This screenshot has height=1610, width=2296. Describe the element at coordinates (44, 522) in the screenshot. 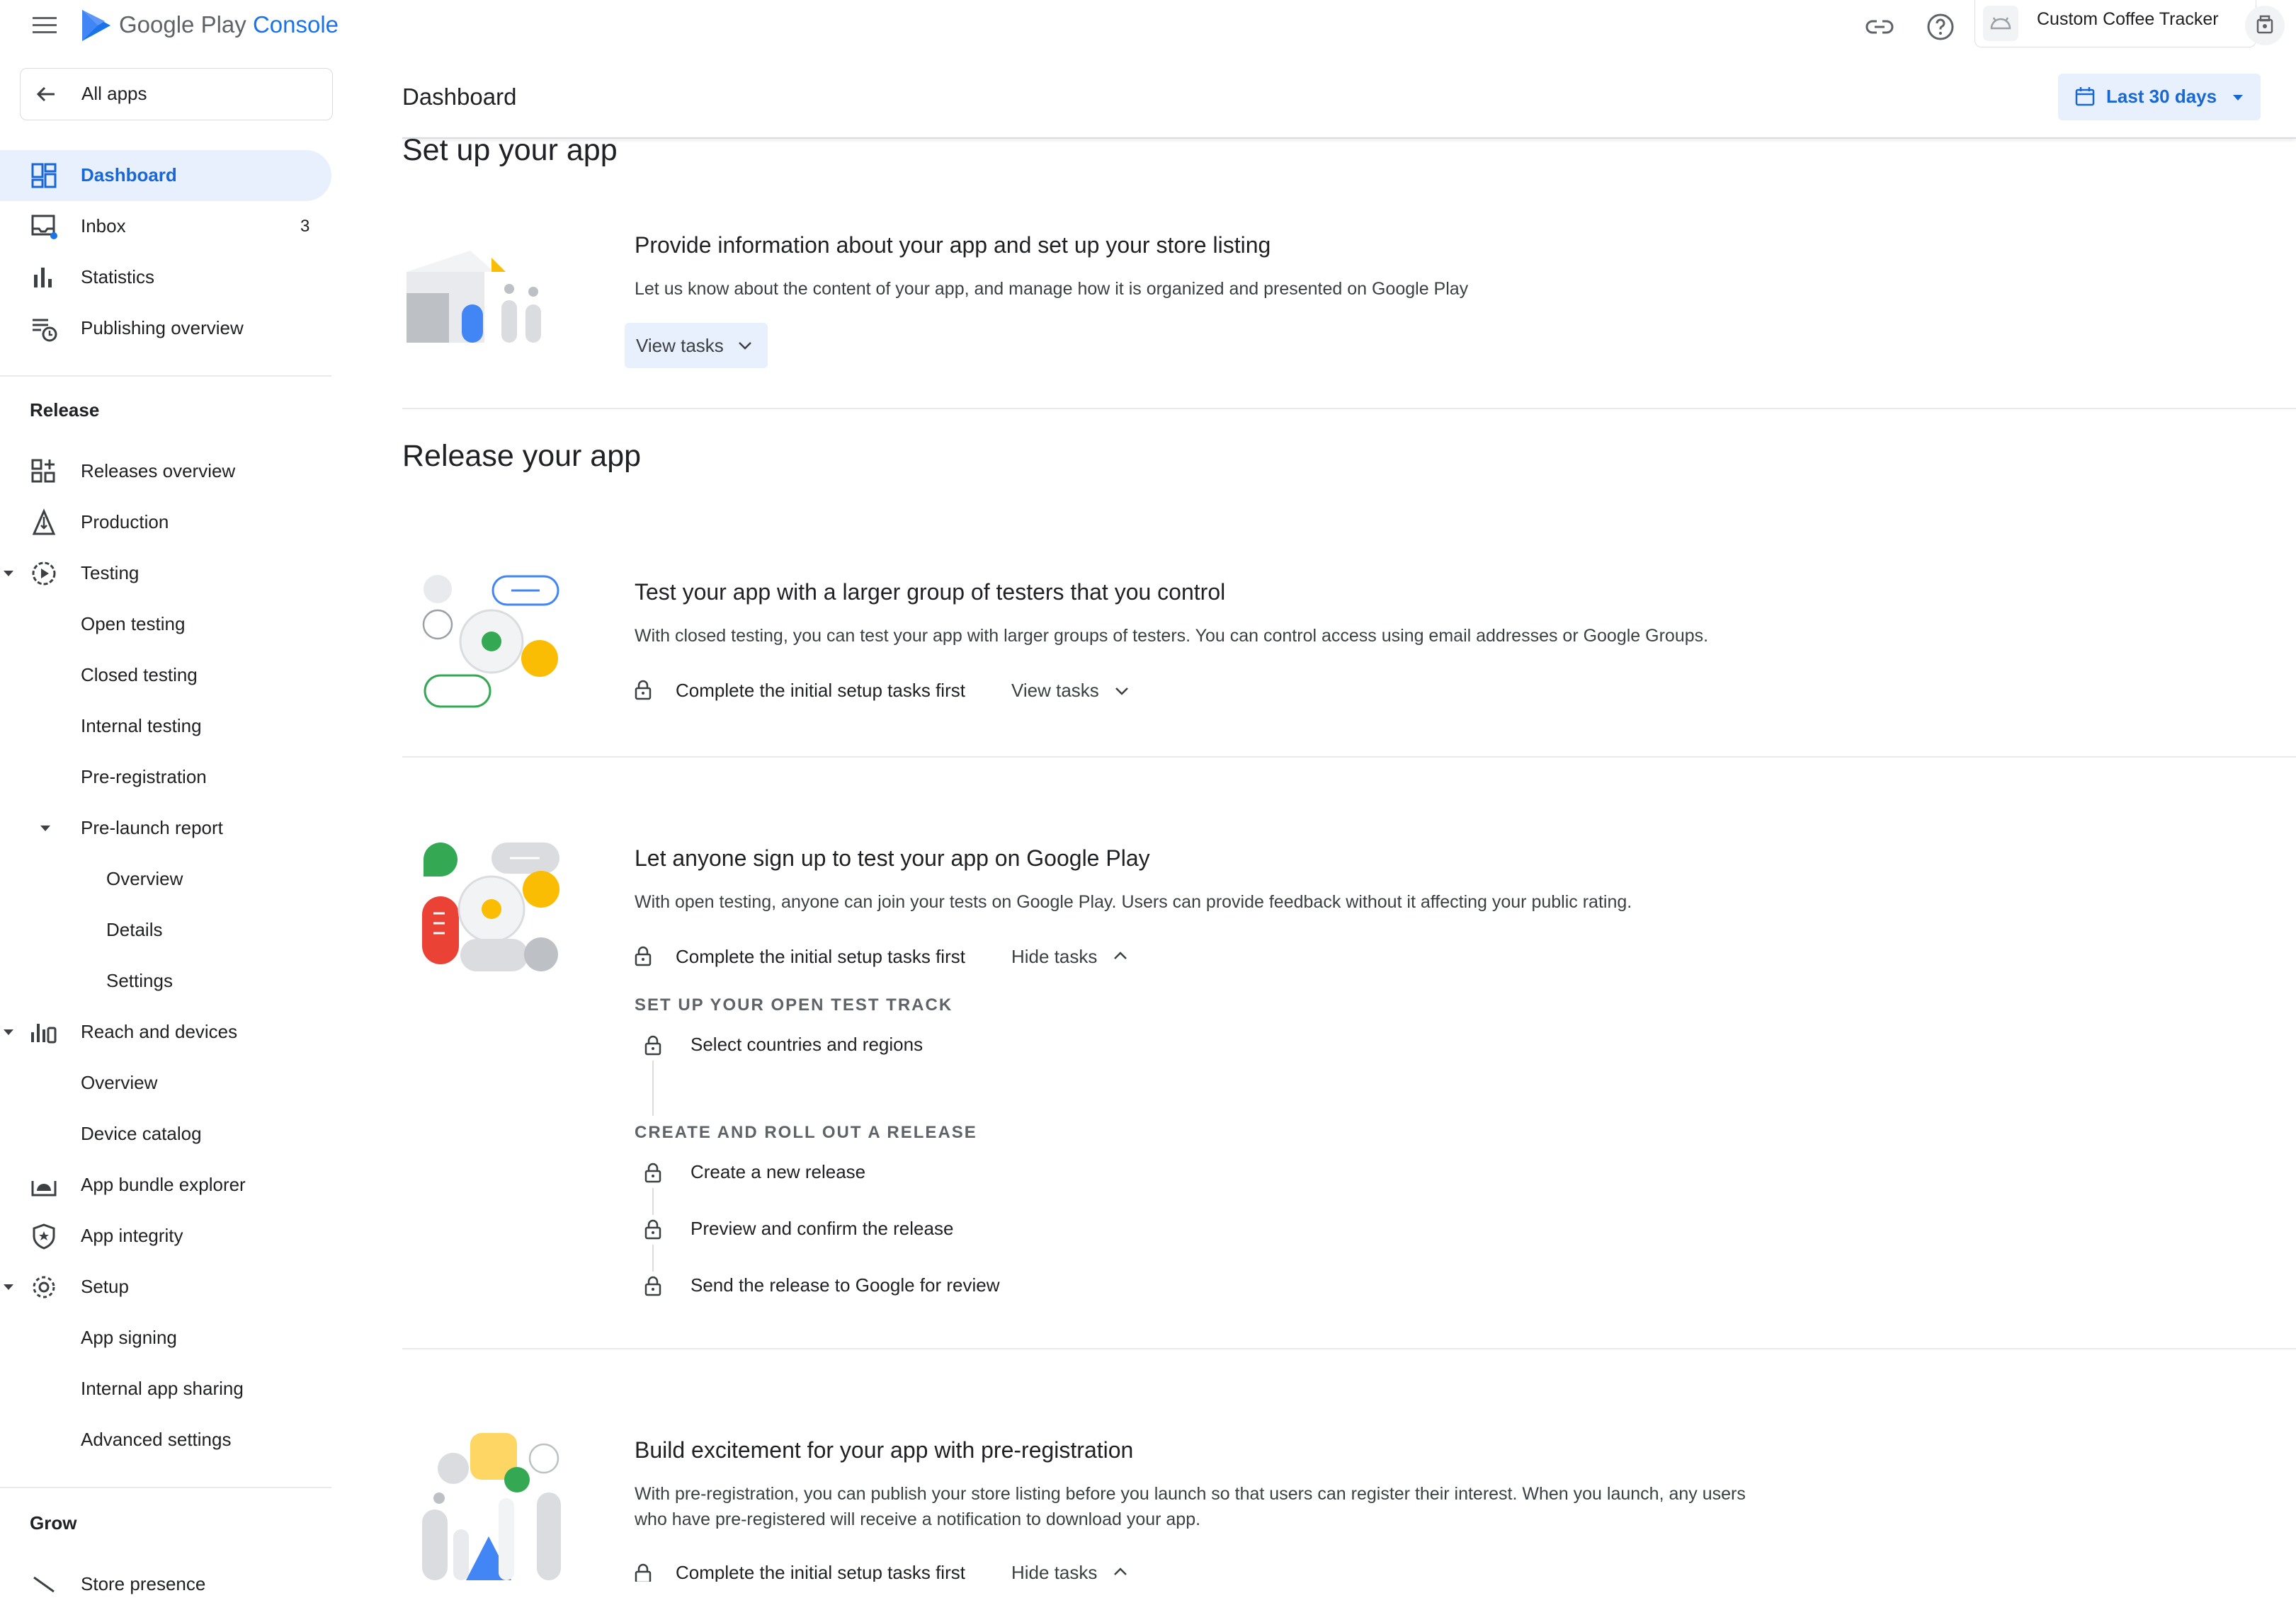

I see `triangle-flag-icon` at that location.